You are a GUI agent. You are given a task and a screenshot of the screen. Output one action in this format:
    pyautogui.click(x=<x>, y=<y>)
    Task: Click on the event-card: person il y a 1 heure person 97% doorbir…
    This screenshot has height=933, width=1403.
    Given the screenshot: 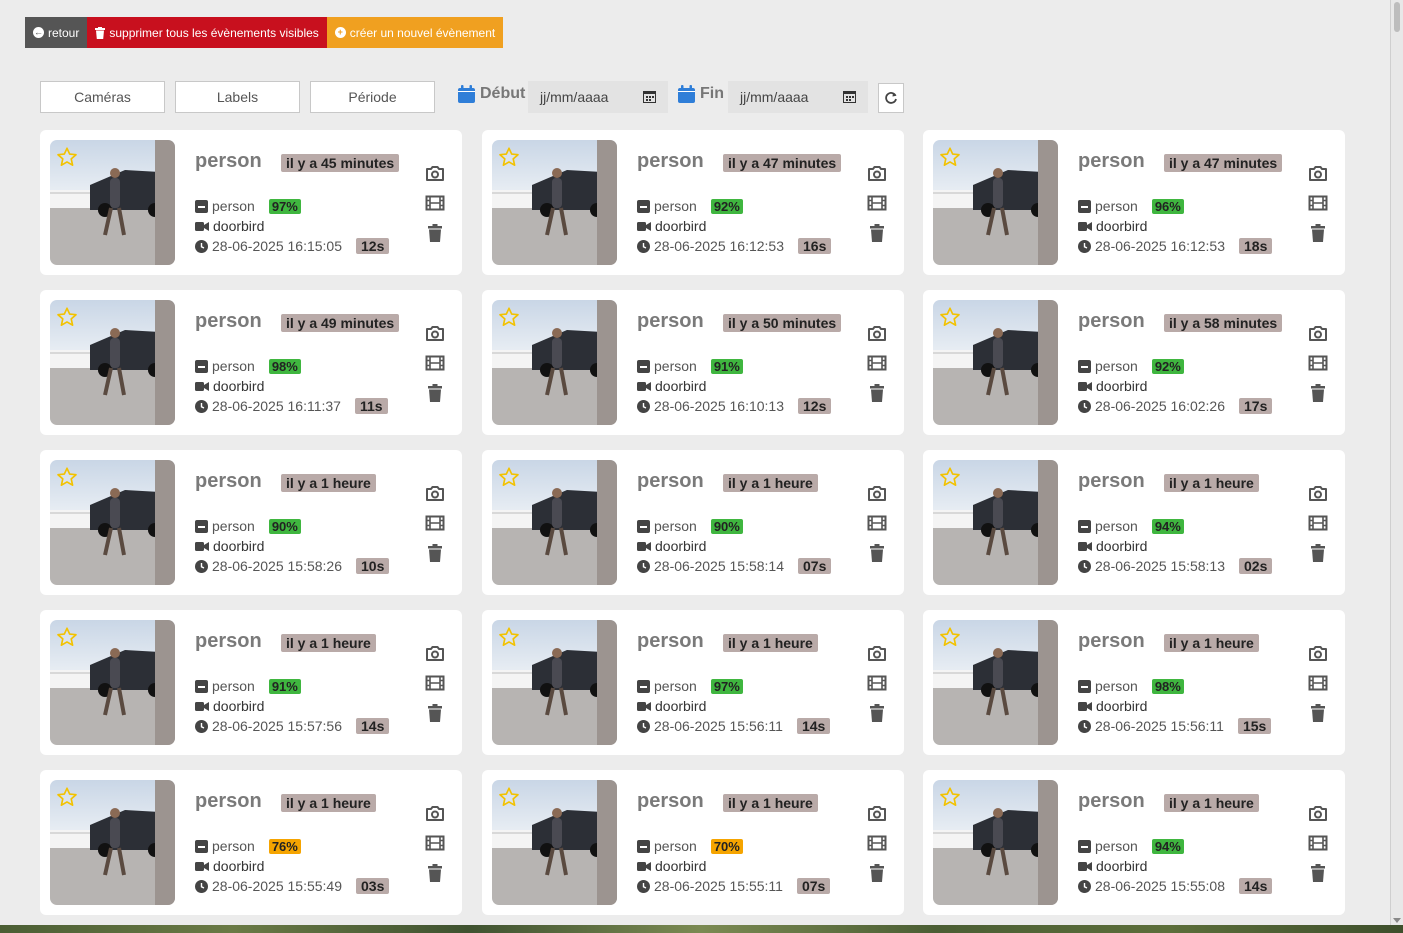 What is the action you would take?
    pyautogui.click(x=693, y=682)
    